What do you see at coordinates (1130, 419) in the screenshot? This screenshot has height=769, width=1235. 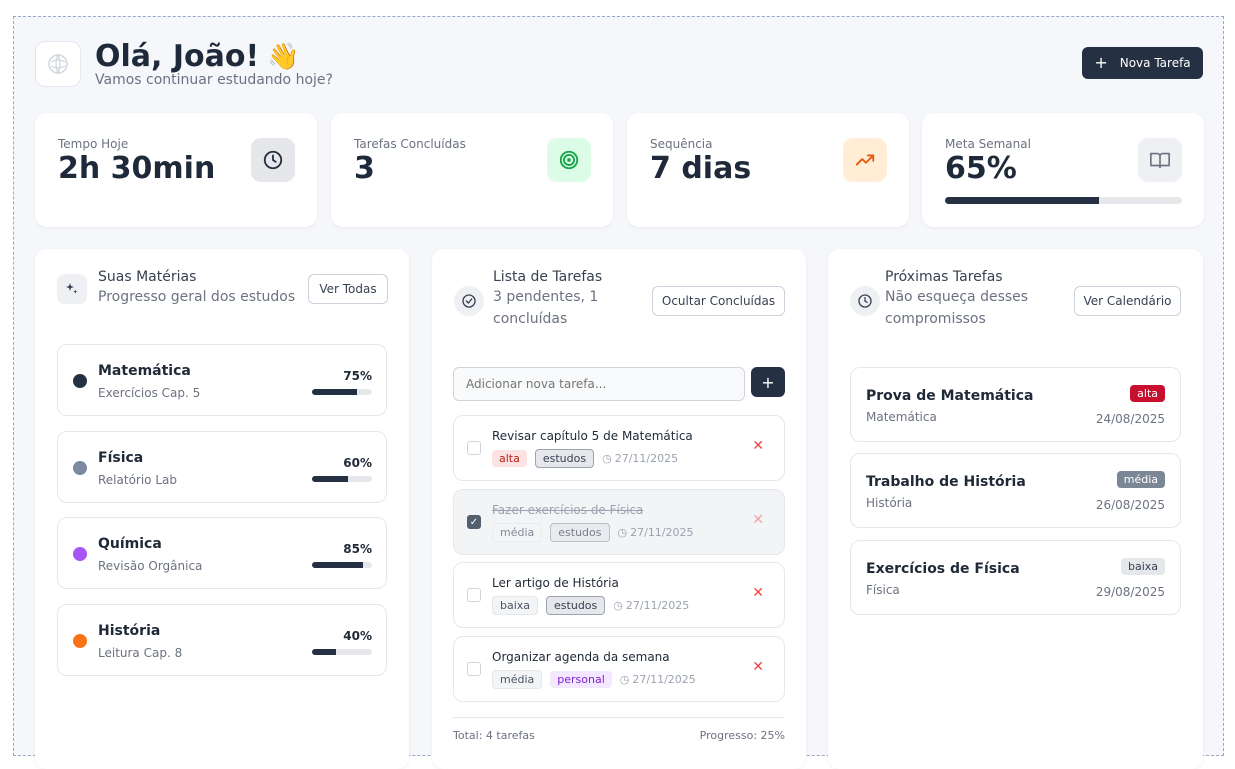 I see `upcoming-date: 24/08/2025` at bounding box center [1130, 419].